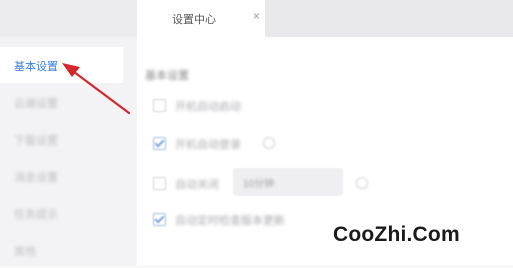  Describe the element at coordinates (25, 252) in the screenshot. I see `sidebar-item-label: 其他` at that location.